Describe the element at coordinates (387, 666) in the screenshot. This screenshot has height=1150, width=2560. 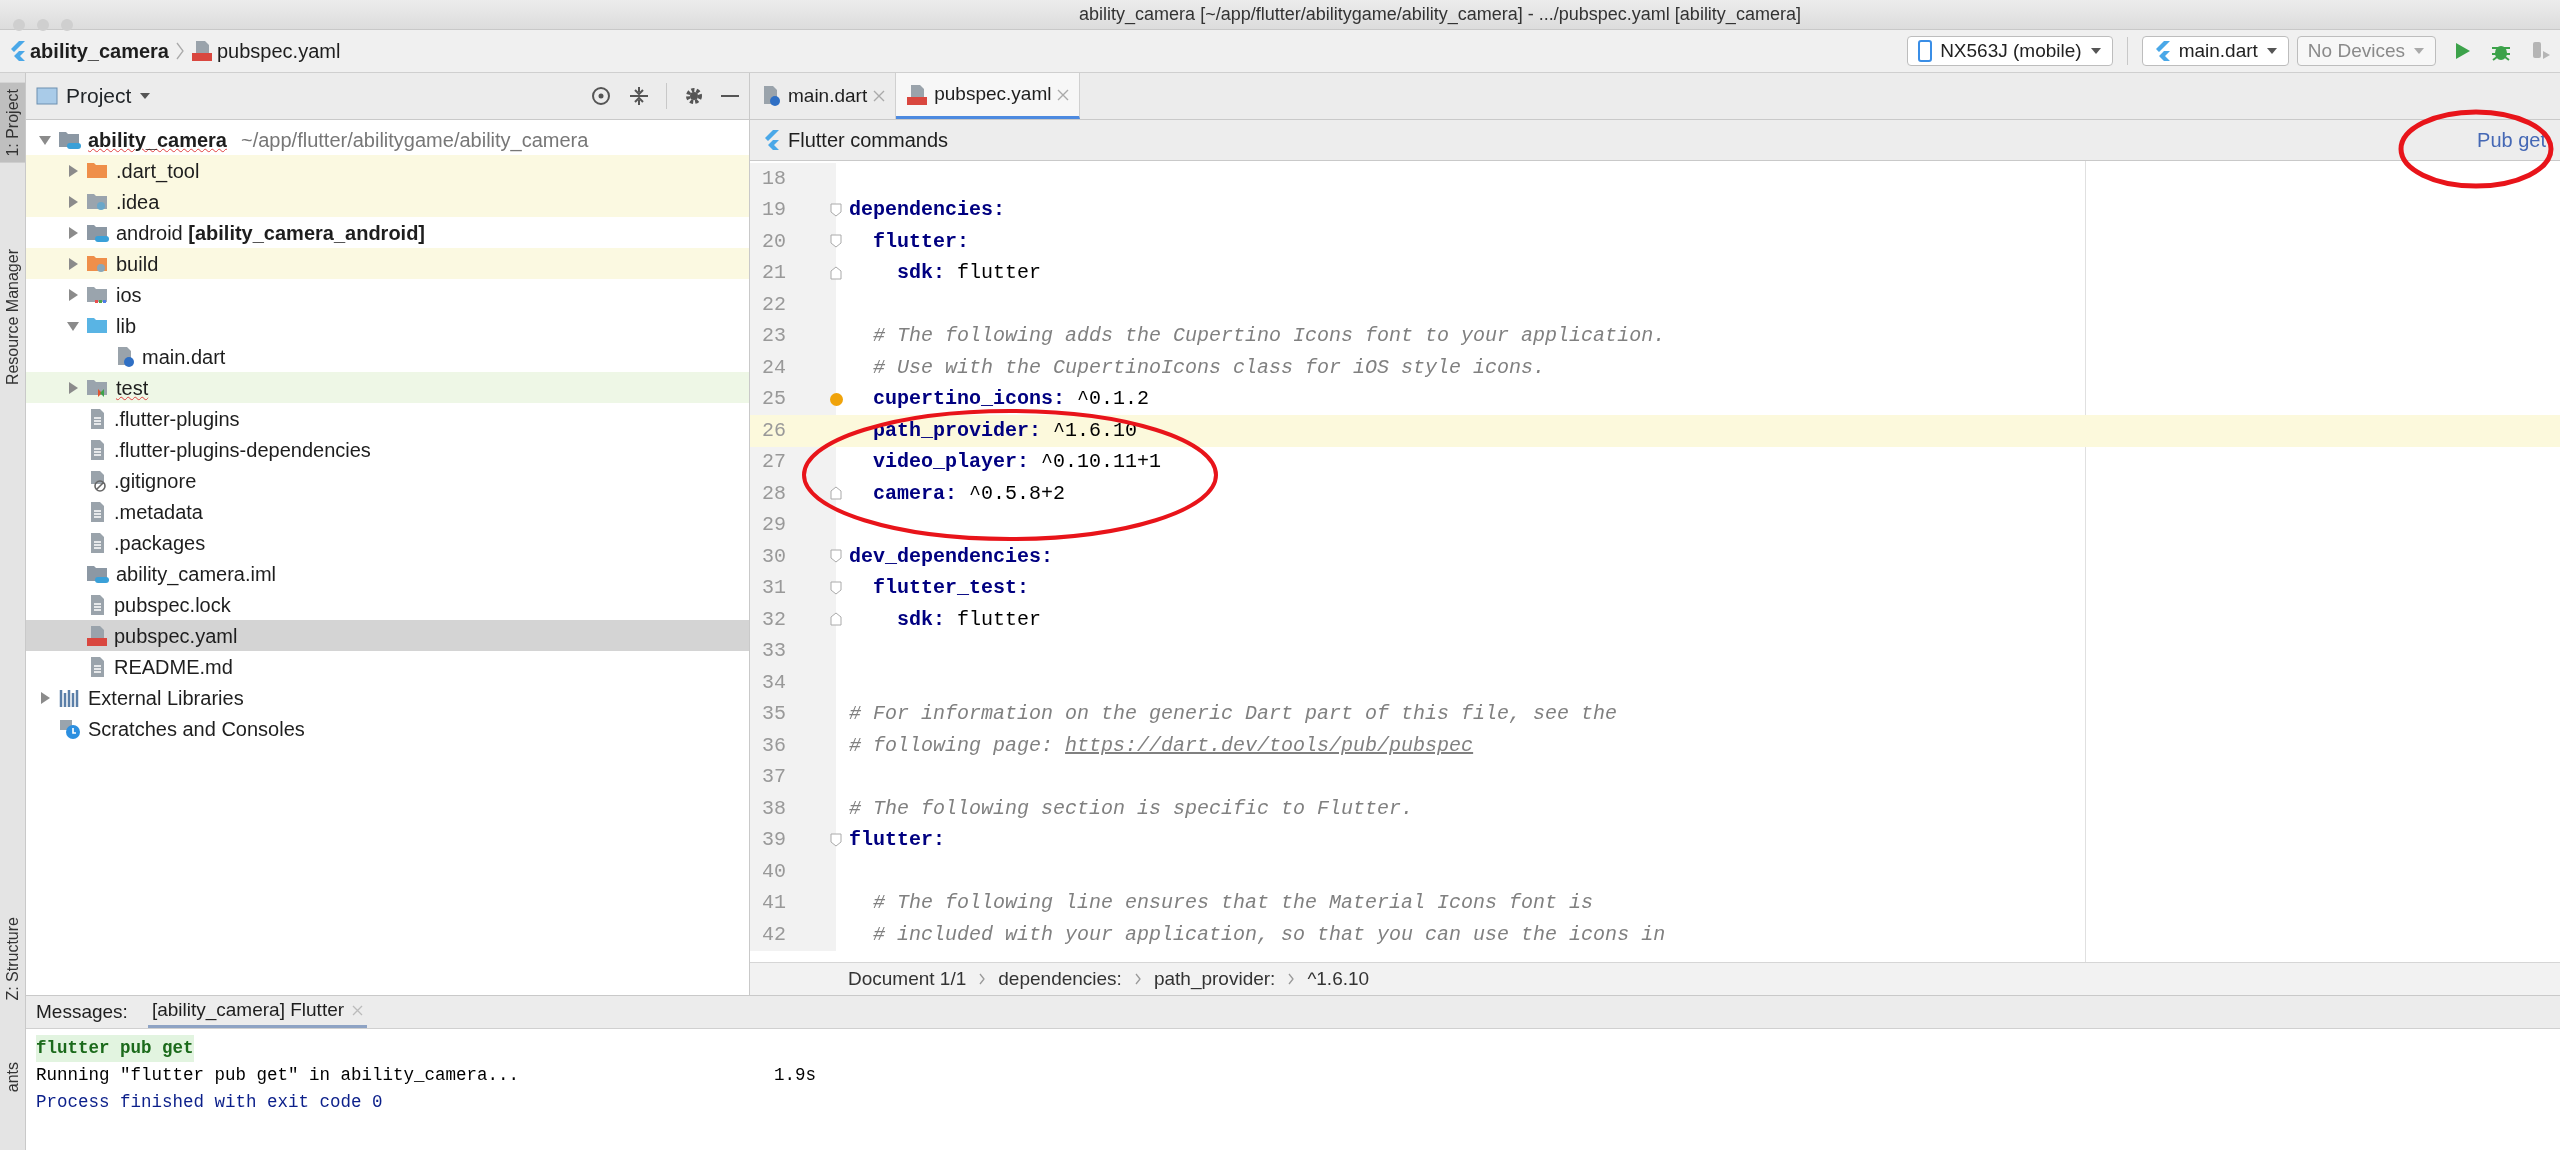
I see `tree-row: README.md` at that location.